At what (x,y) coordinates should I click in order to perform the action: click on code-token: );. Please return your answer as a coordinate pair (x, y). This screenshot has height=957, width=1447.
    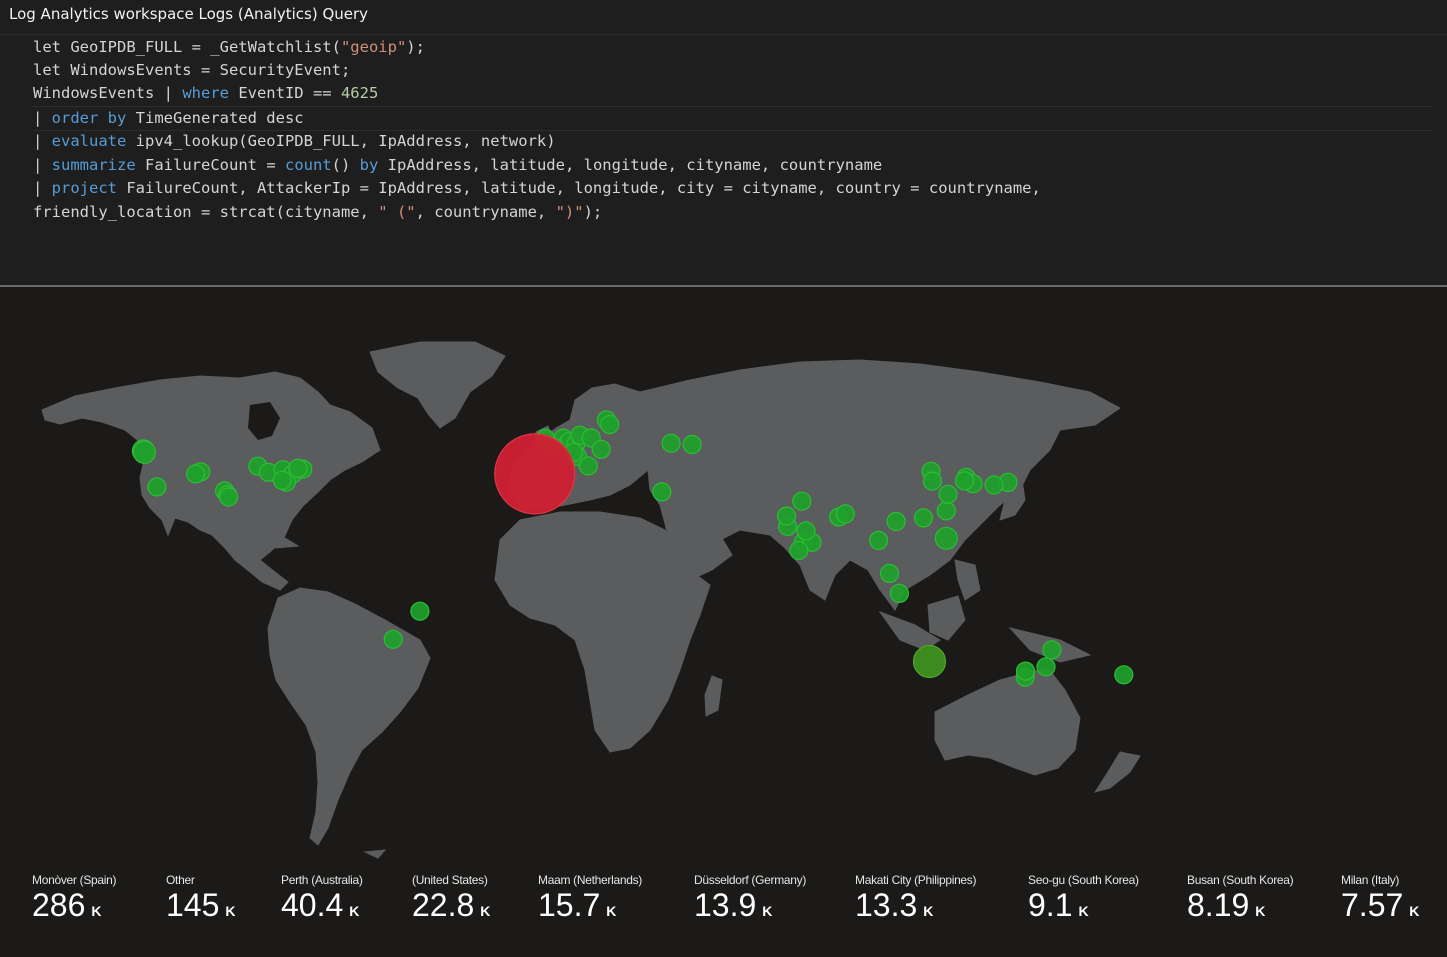
    Looking at the image, I should click on (593, 212).